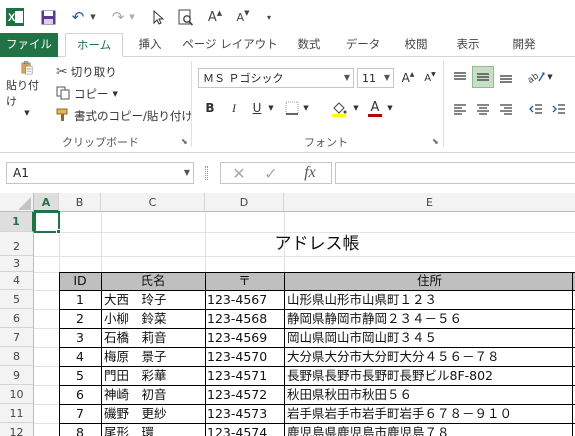 The width and height of the screenshot is (575, 436). Describe the element at coordinates (245, 356) in the screenshot. I see `cell-postal: 123-4570` at that location.